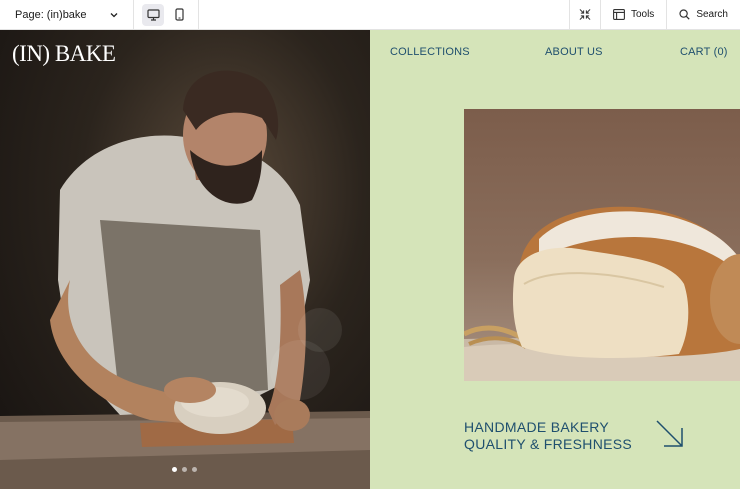 Image resolution: width=740 pixels, height=489 pixels. I want to click on search-button: Search, so click(703, 14).